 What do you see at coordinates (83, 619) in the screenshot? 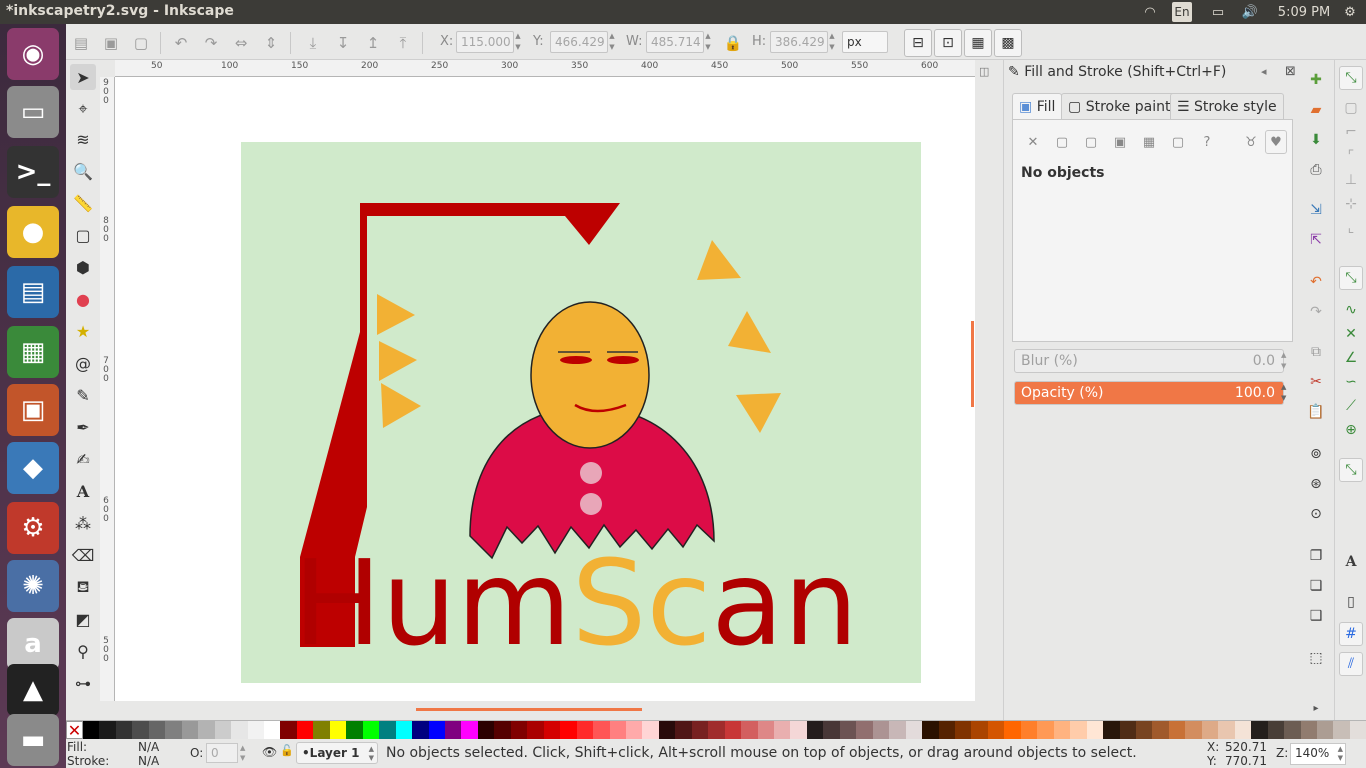
I see `gradient-tool-icon: ◩` at bounding box center [83, 619].